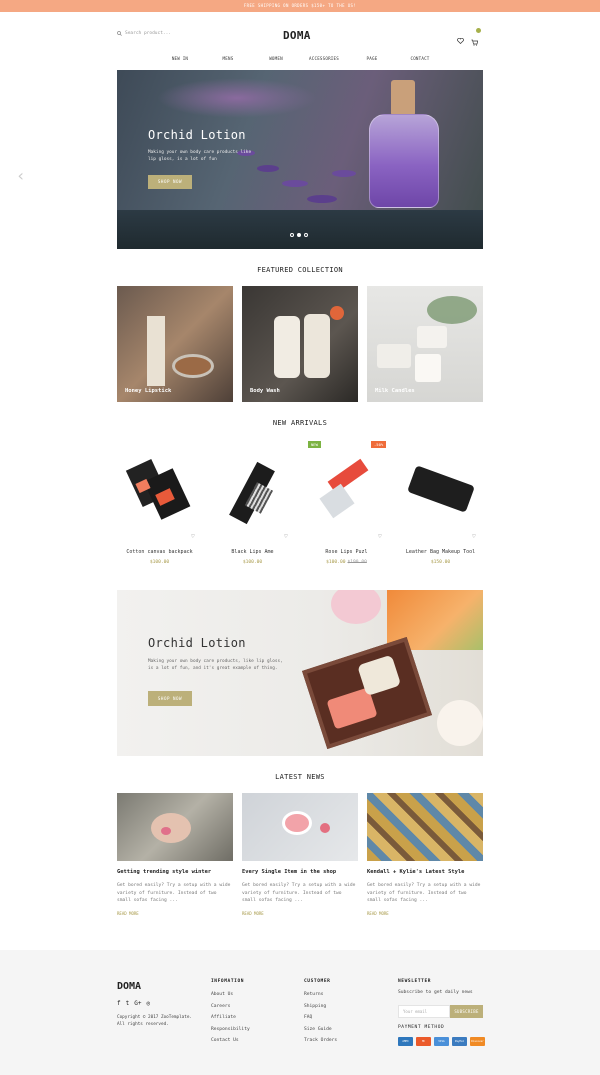  What do you see at coordinates (129, 986) in the screenshot?
I see `footer-logo: DOMA` at bounding box center [129, 986].